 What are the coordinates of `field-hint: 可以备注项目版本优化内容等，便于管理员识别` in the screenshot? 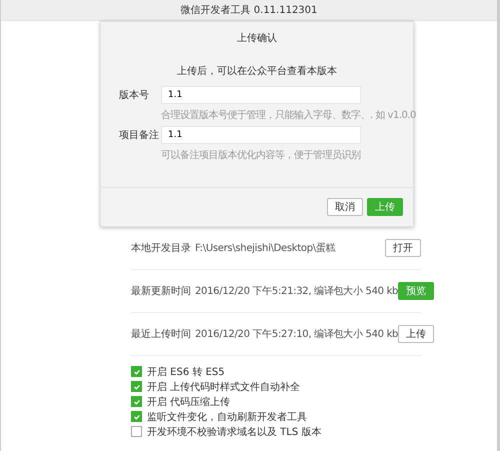 It's located at (261, 155).